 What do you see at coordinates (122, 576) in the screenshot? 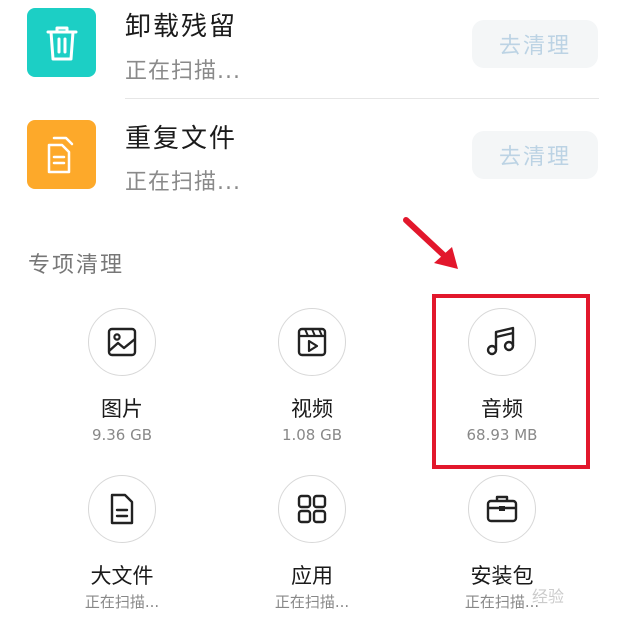
I see `grid-item-label: 大文件` at bounding box center [122, 576].